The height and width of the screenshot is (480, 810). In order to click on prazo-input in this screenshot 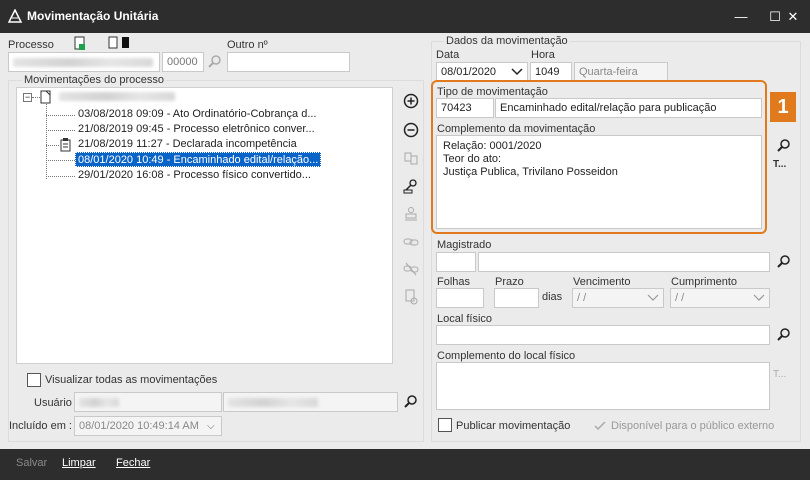, I will do `click(516, 298)`.